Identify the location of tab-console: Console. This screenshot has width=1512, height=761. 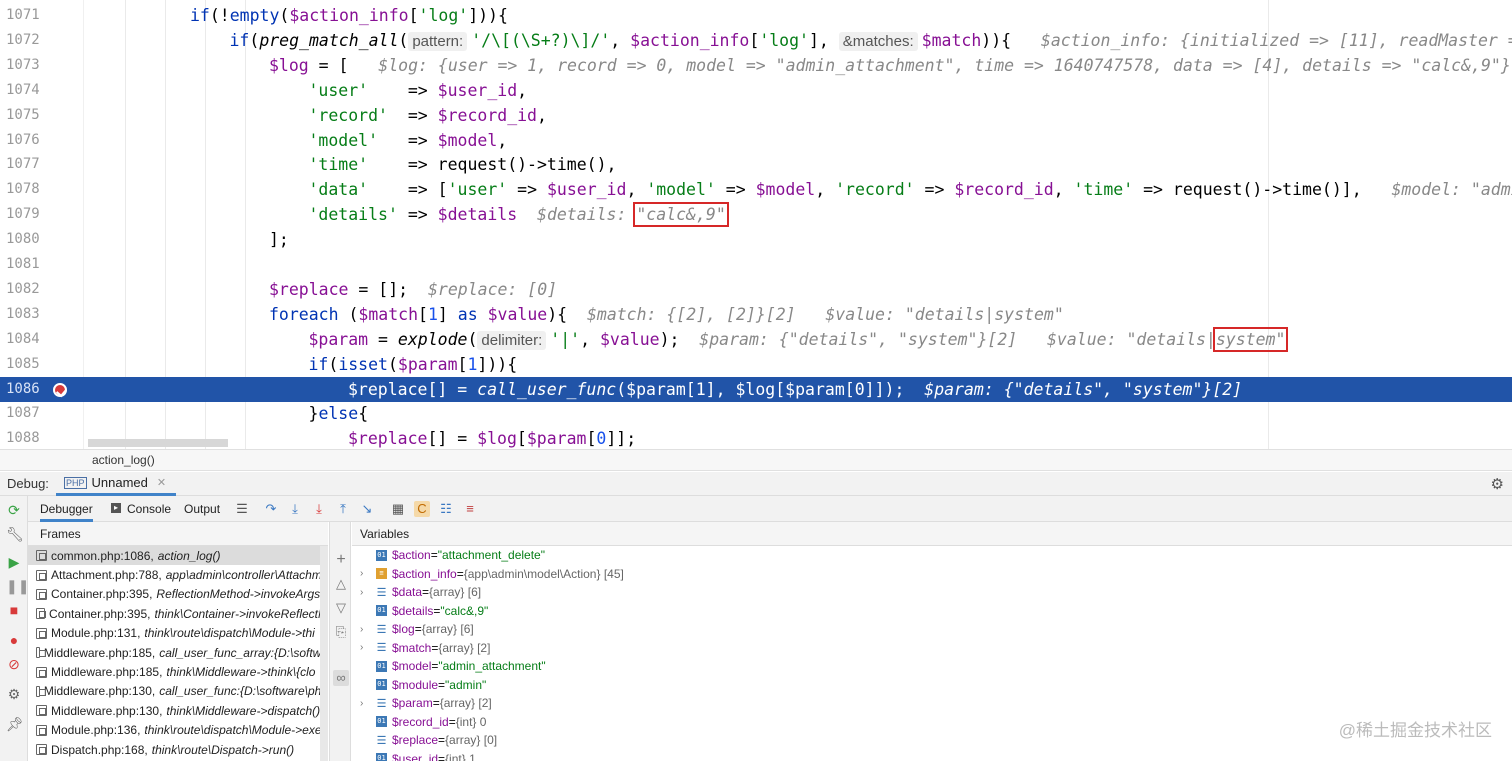
(149, 509).